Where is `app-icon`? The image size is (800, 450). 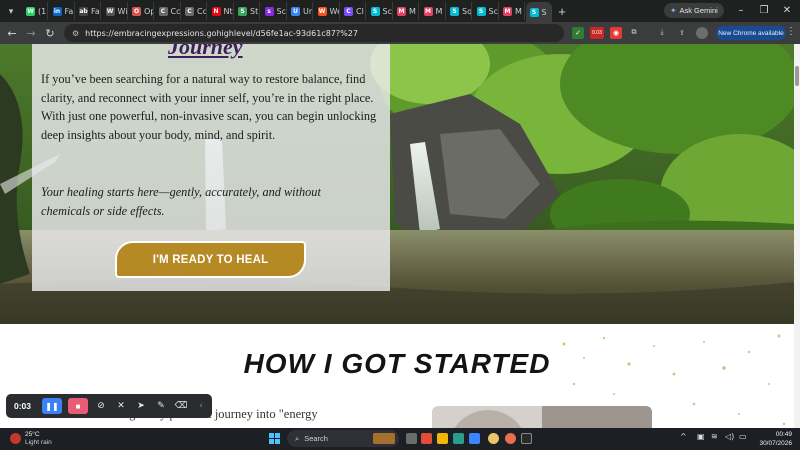
app-icon is located at coordinates (426, 438).